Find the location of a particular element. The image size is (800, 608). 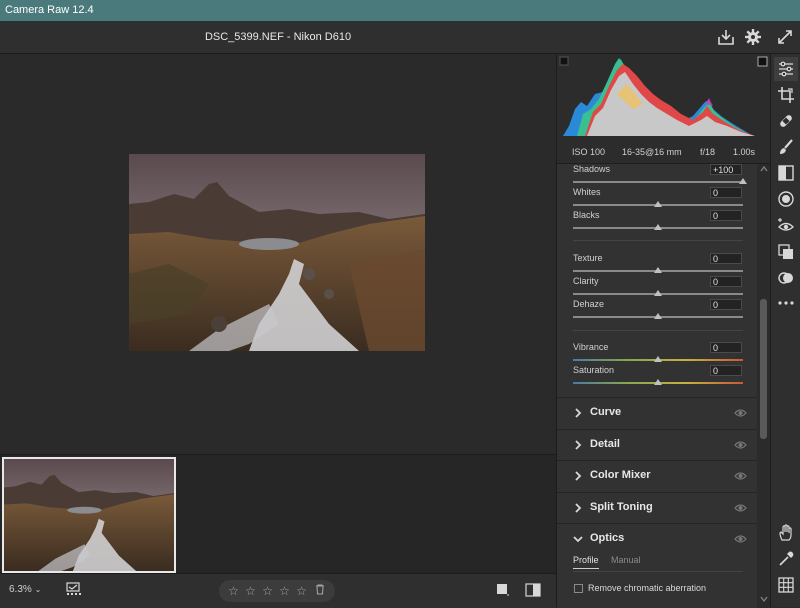

settings-button is located at coordinates (753, 37).